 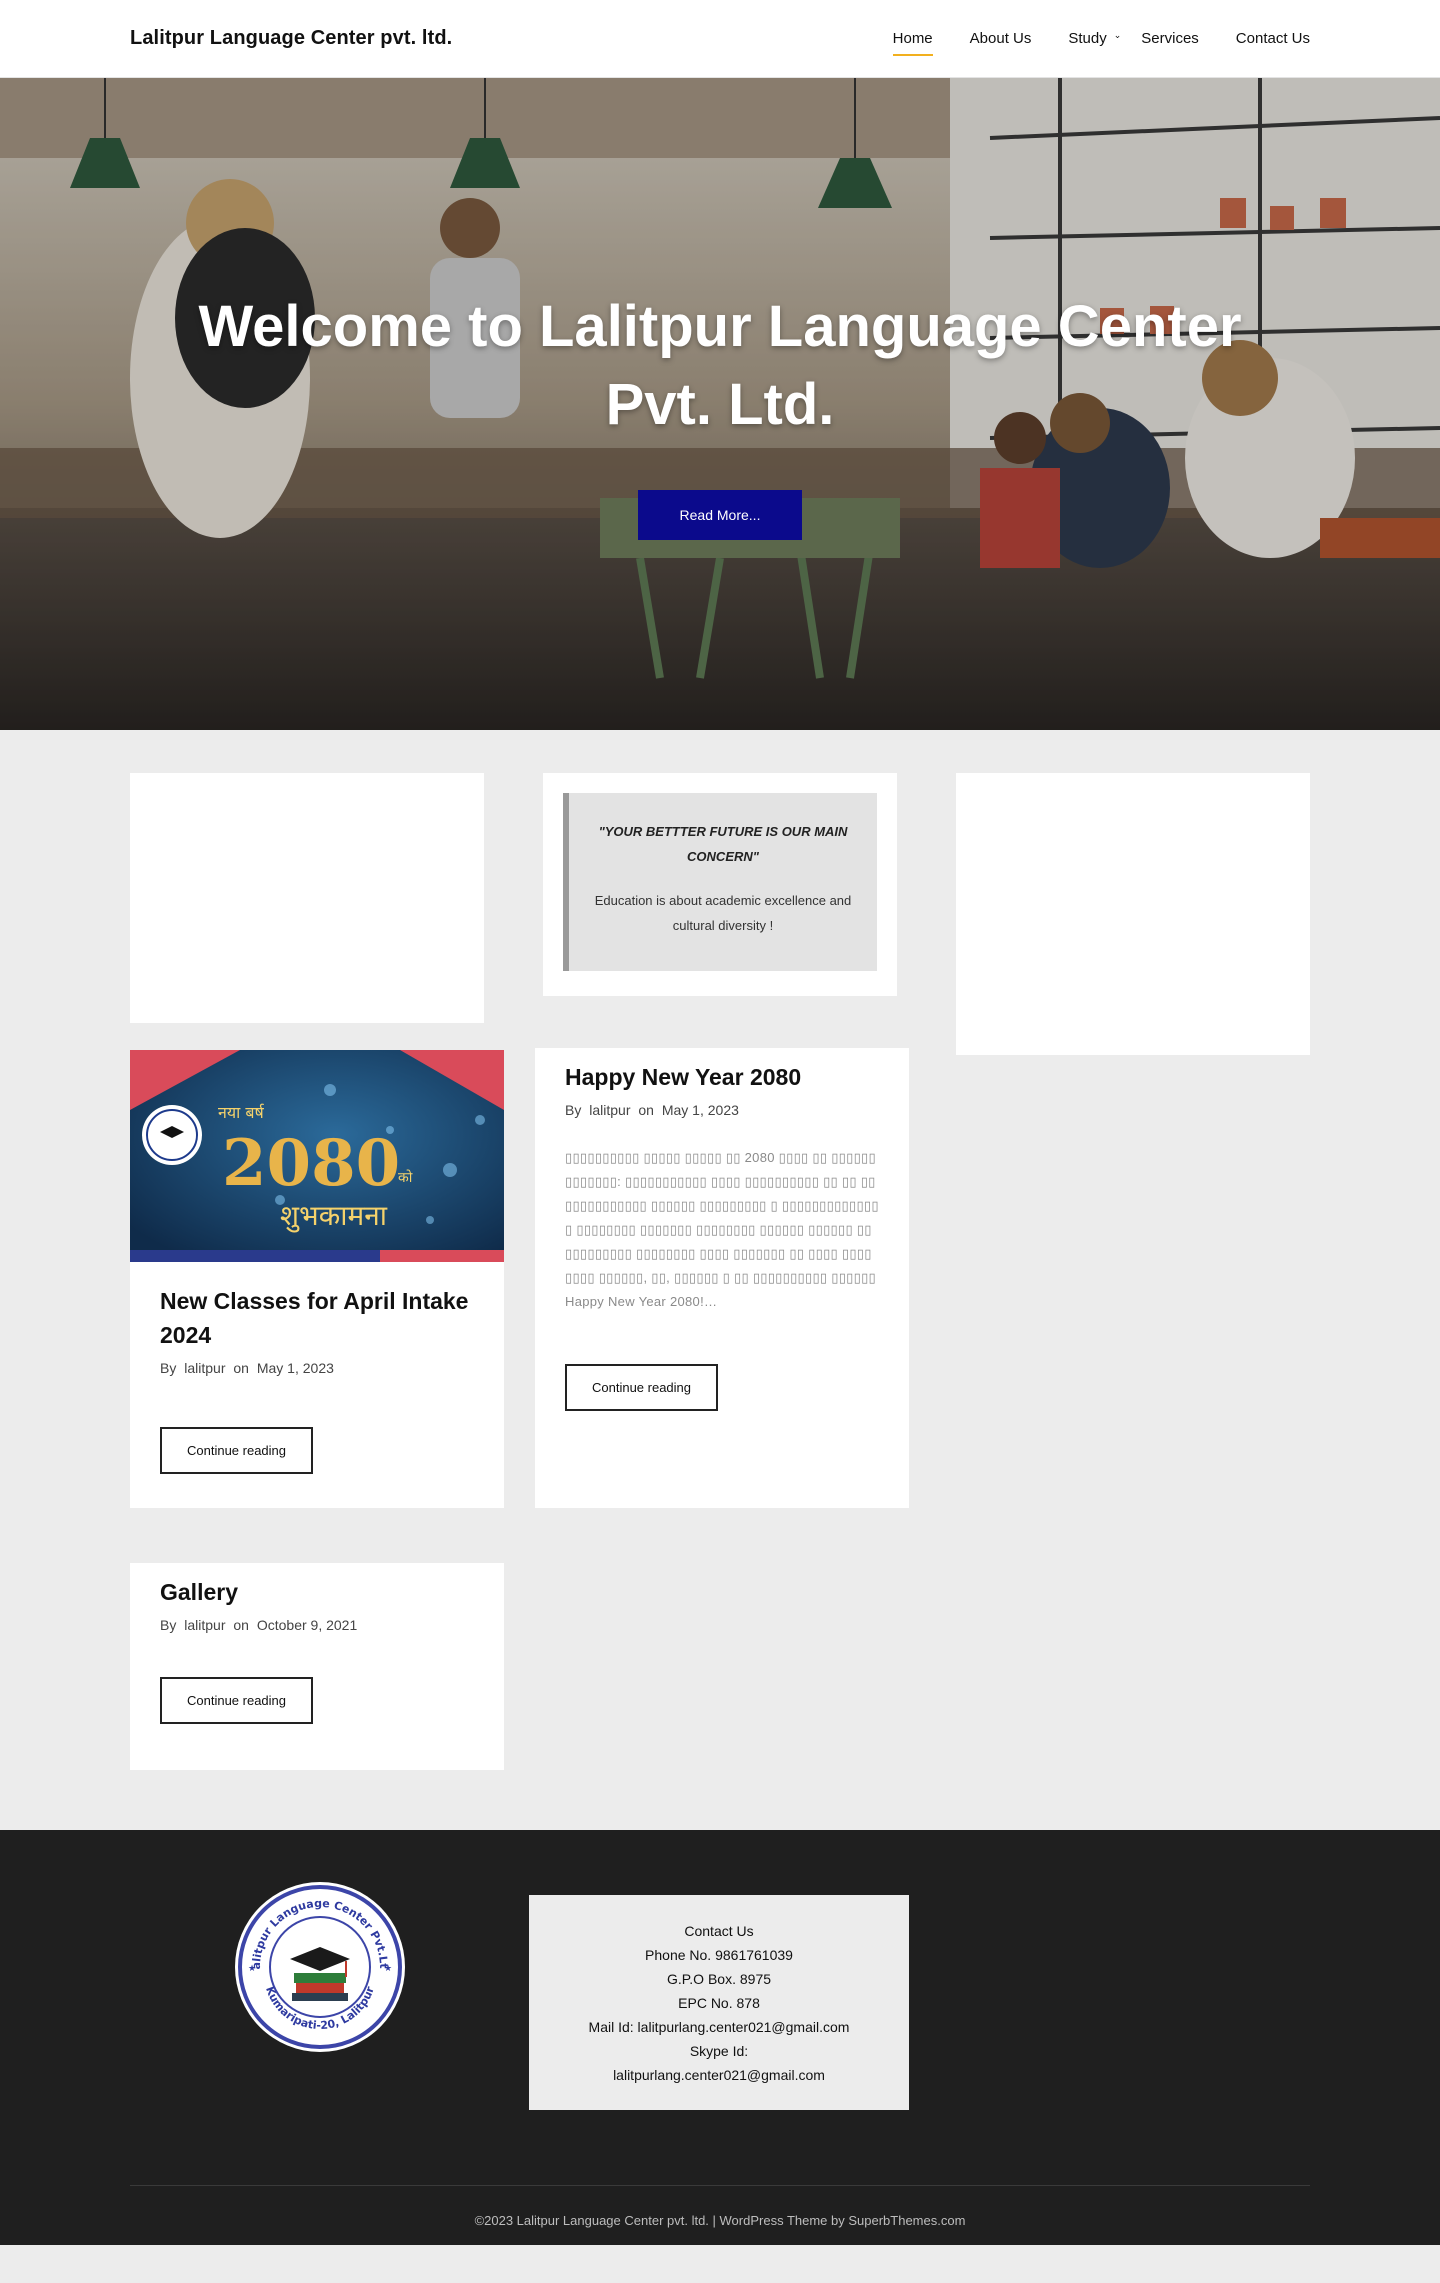 I want to click on nav-item-label: Home, so click(x=912, y=38).